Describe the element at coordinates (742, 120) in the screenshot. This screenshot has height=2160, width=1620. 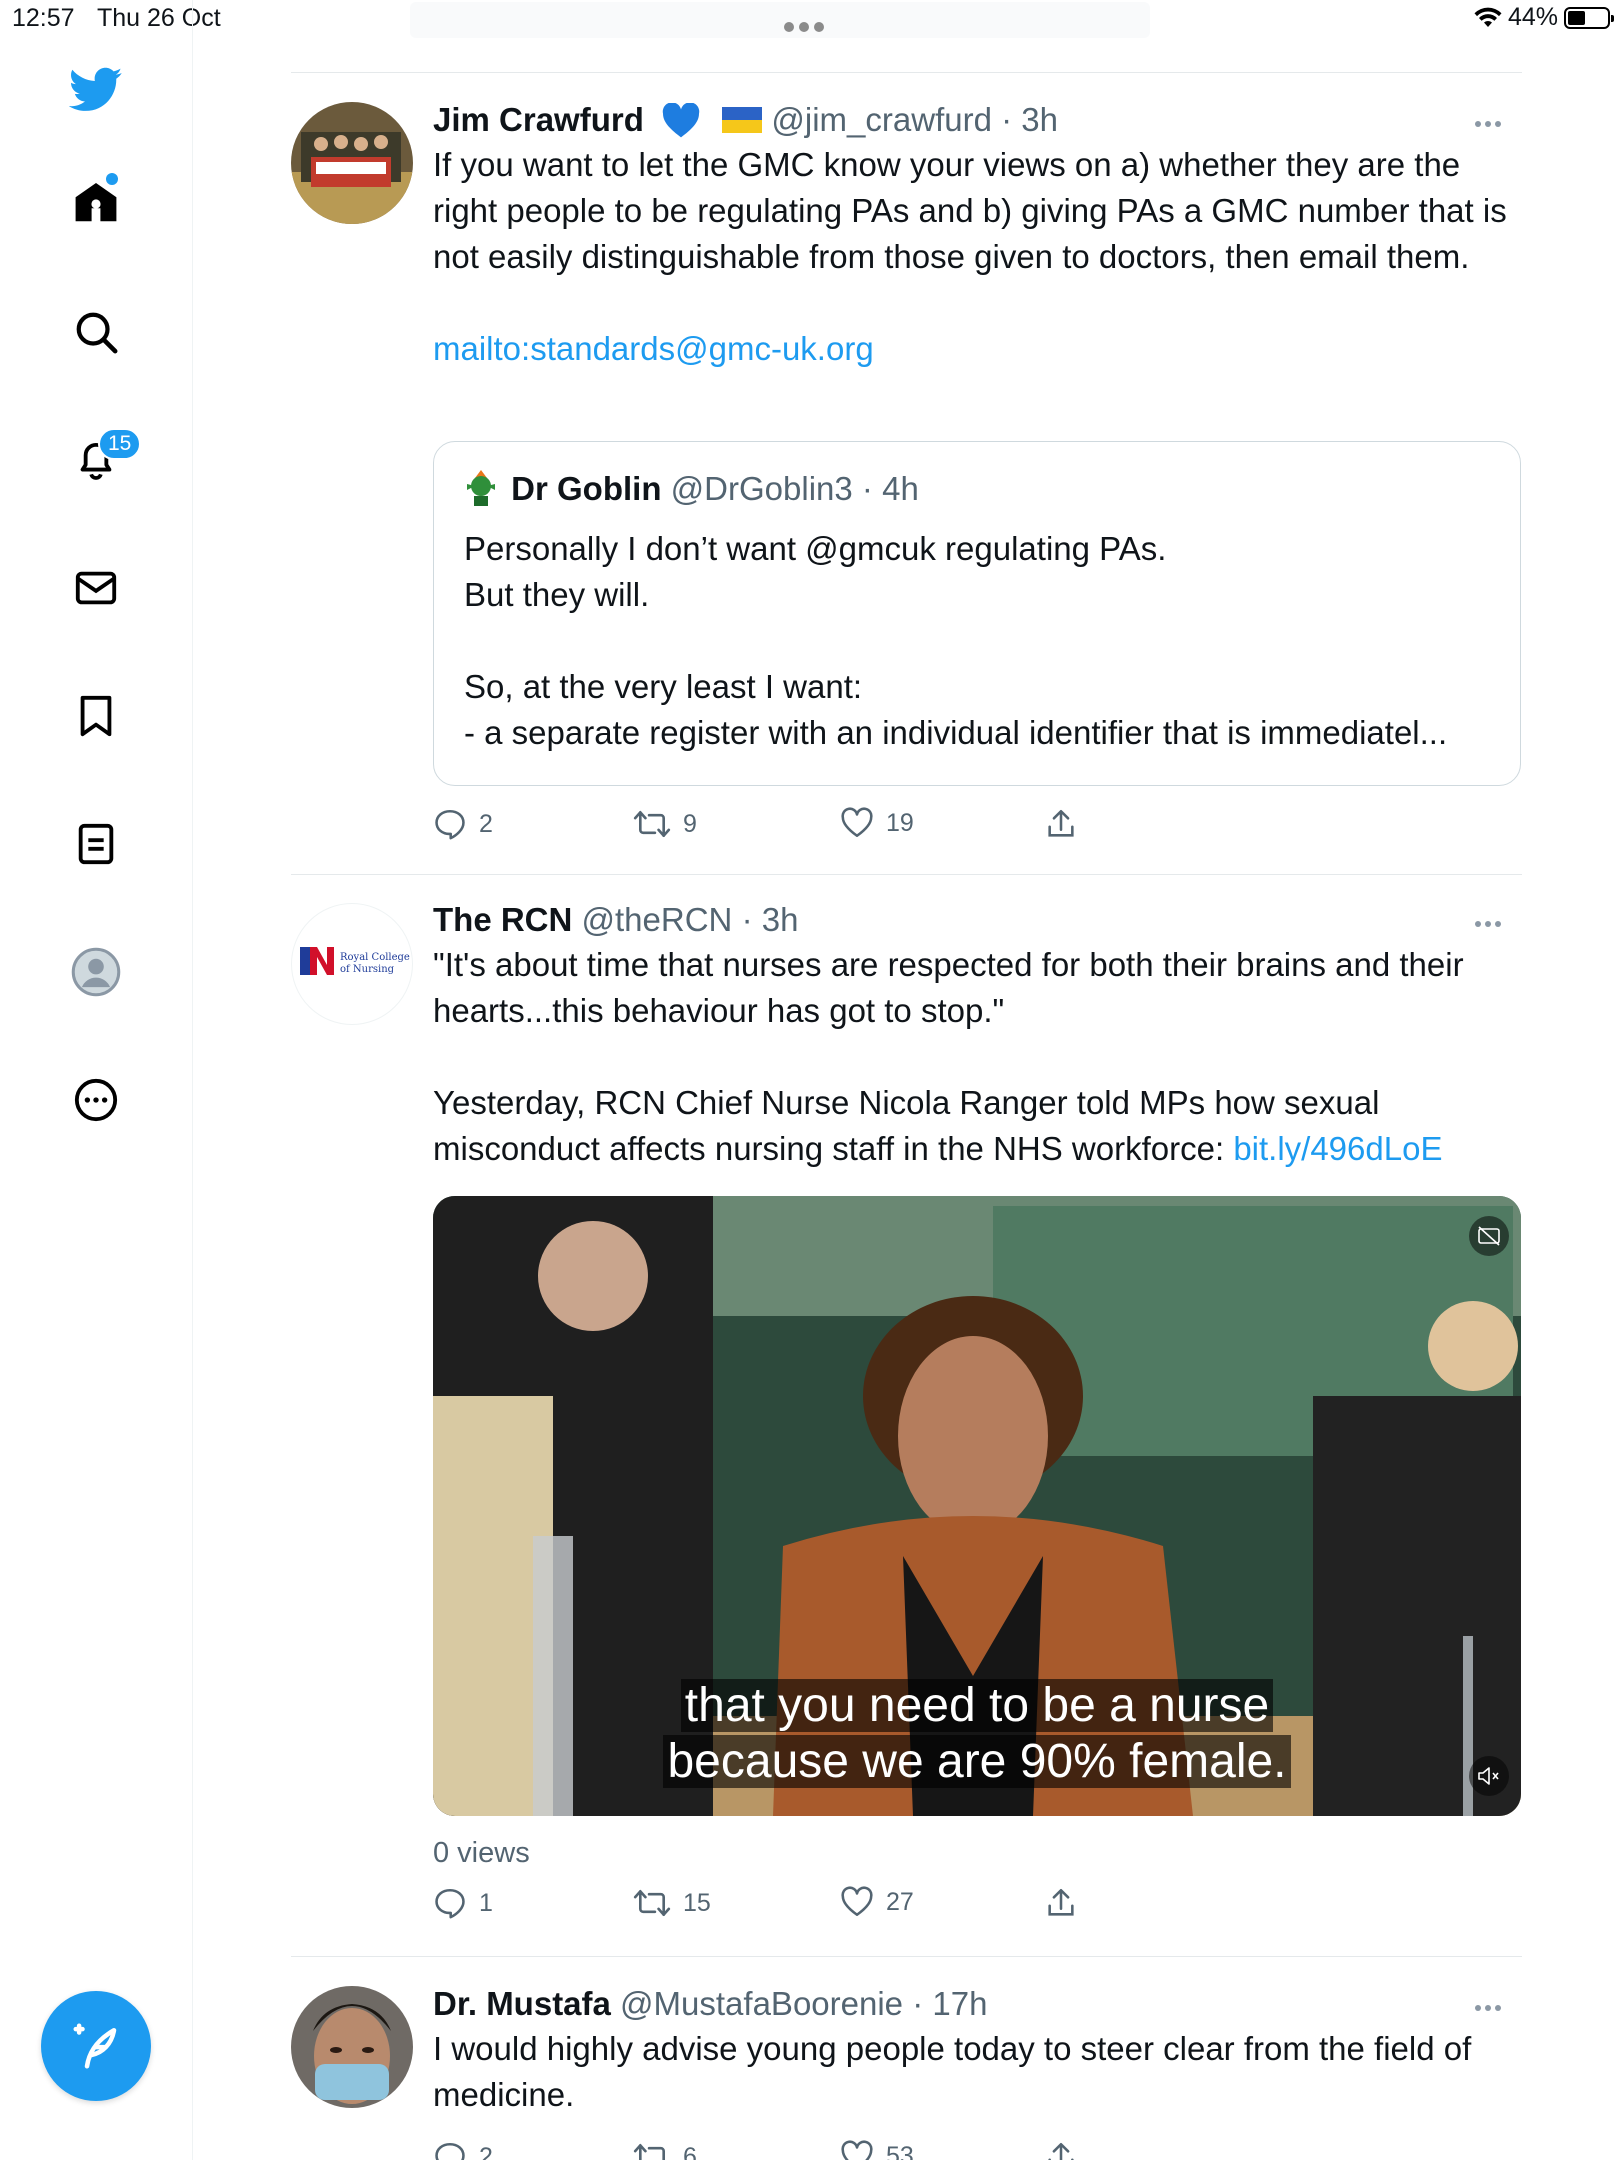
I see `ukraine-flag-icon` at that location.